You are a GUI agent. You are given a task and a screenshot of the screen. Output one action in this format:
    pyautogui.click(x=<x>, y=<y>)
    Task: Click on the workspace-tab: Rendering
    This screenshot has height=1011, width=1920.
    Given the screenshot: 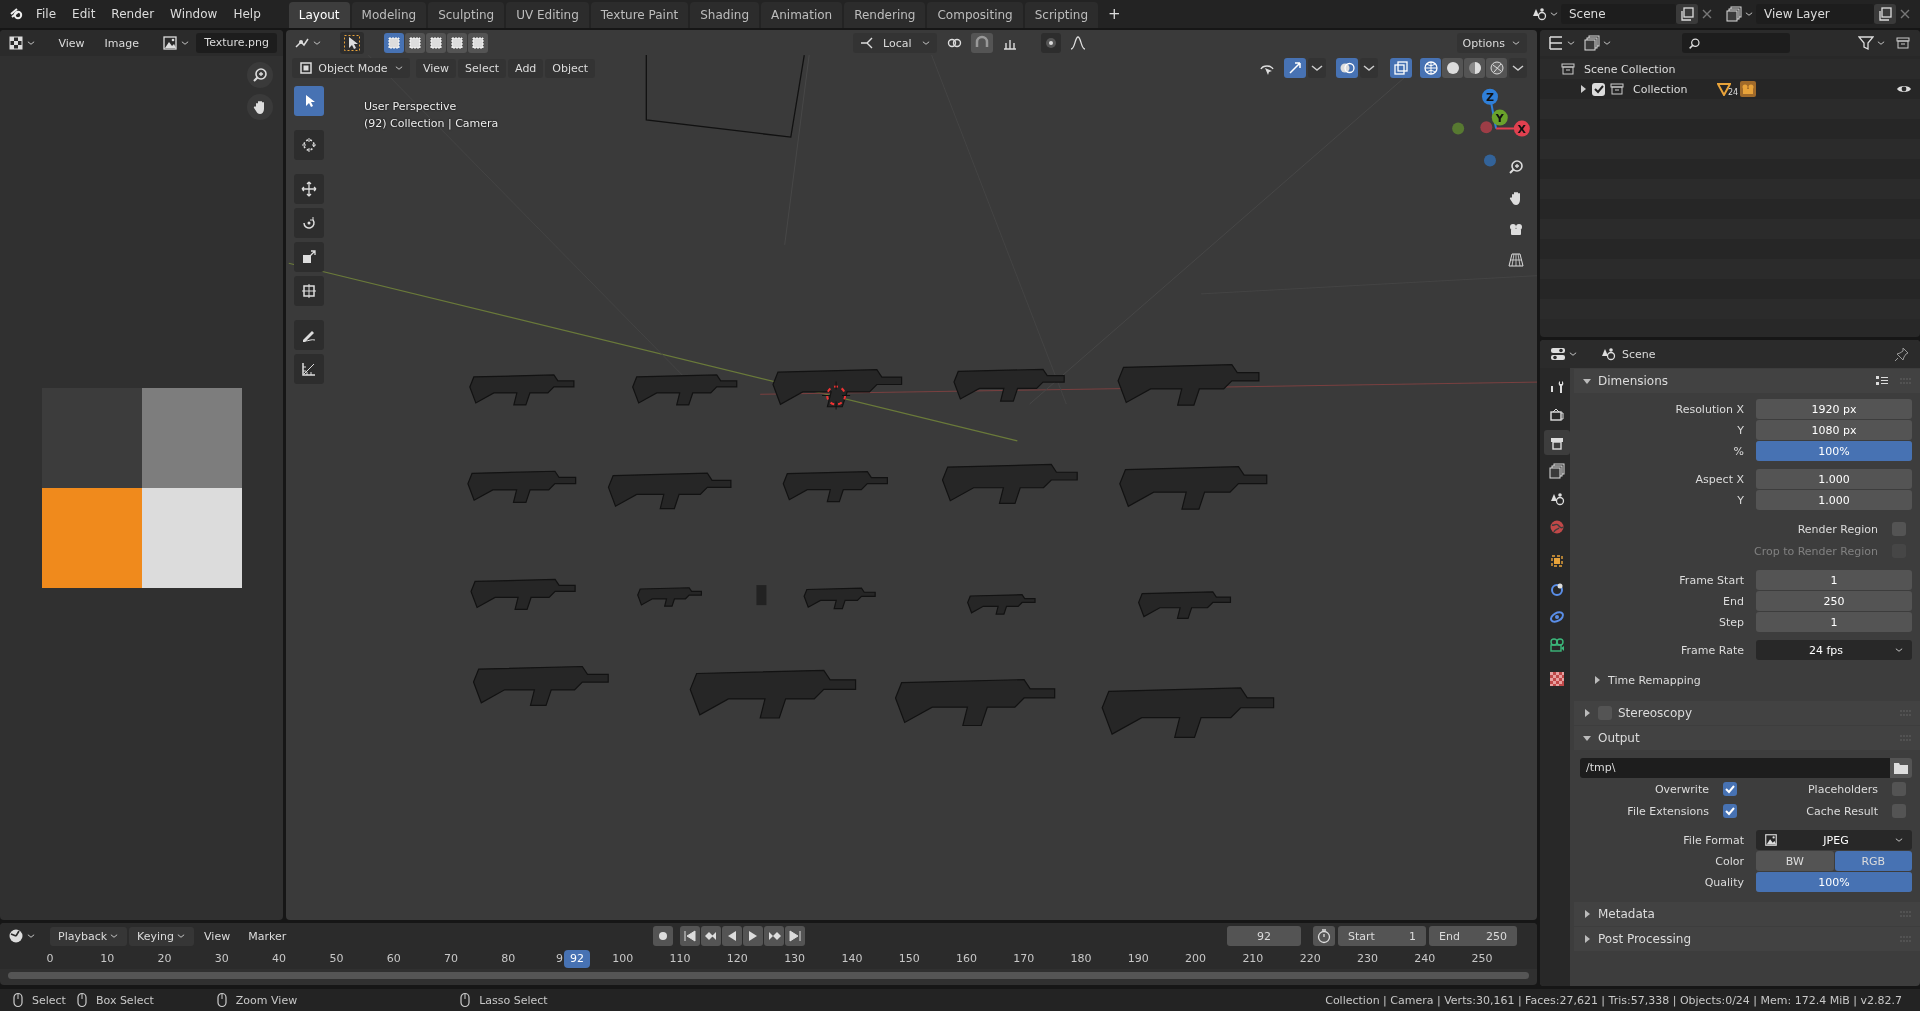 What is the action you would take?
    pyautogui.click(x=885, y=15)
    